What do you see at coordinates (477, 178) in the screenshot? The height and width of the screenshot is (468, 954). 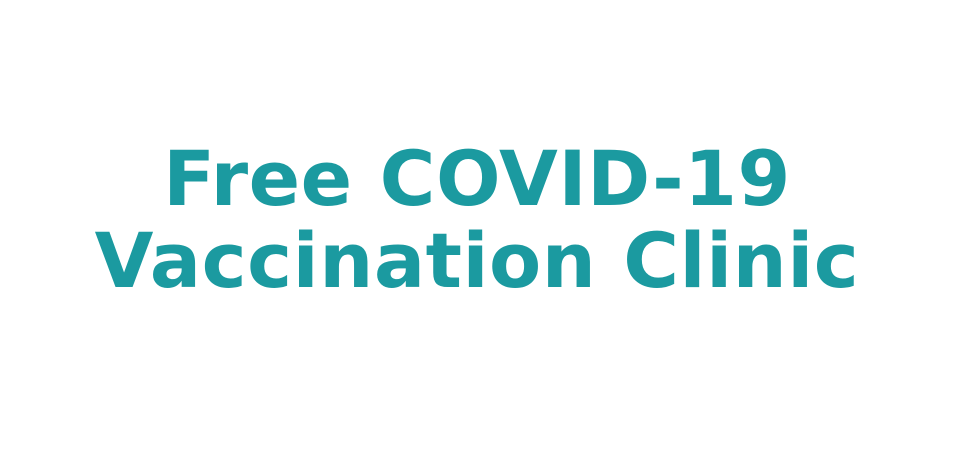 I see `headline-line-1: Free COVID-19` at bounding box center [477, 178].